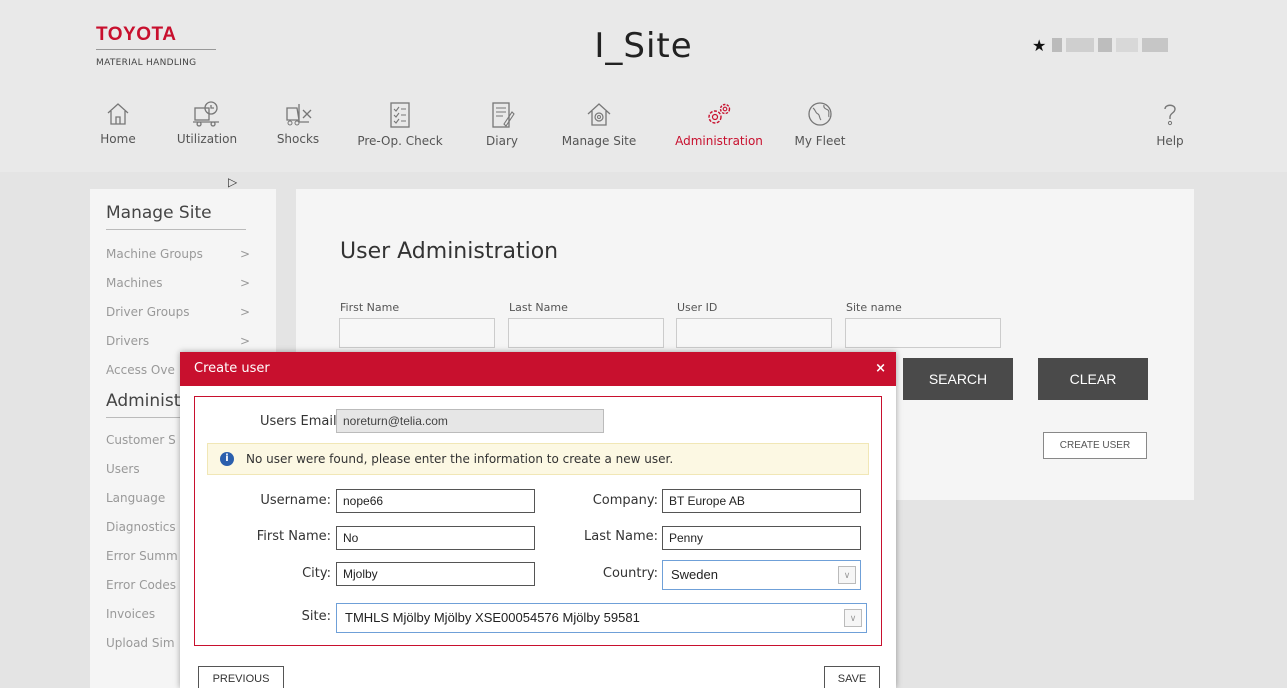 The height and width of the screenshot is (688, 1287). I want to click on star-icon: ★, so click(1039, 45).